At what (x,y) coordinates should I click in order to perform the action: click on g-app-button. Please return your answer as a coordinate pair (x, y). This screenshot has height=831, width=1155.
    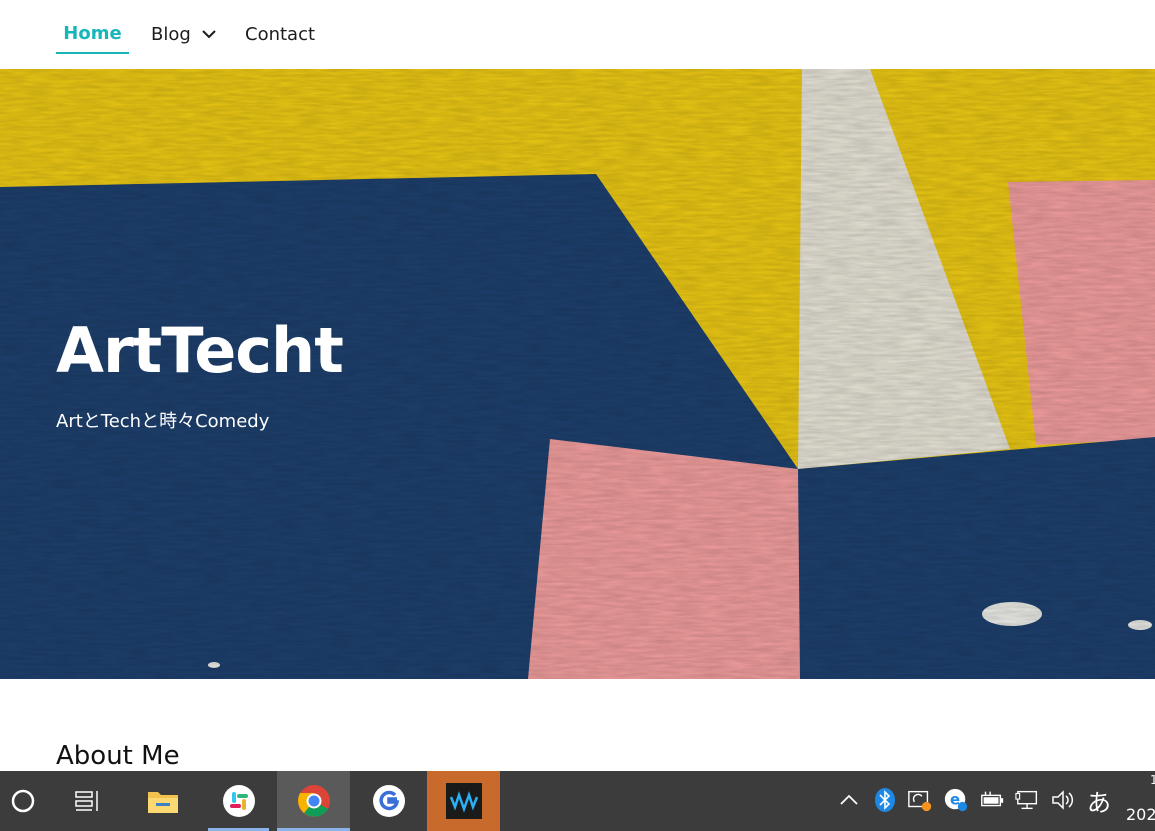
    Looking at the image, I should click on (388, 801).